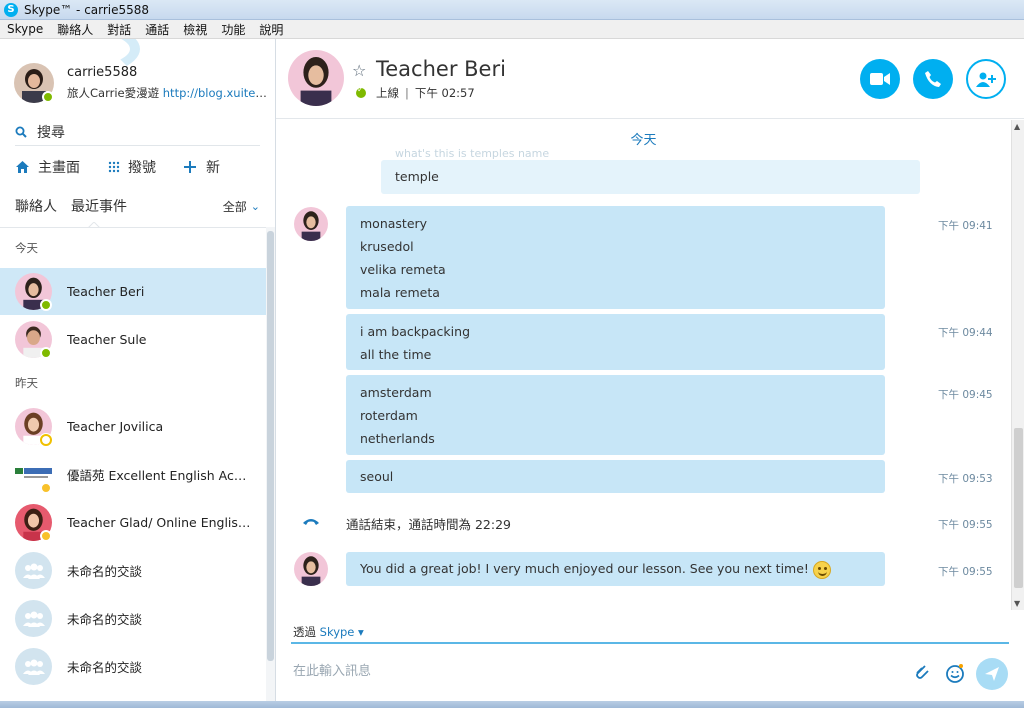 The height and width of the screenshot is (708, 1024). I want to click on tab-contacts: 聯絡人, so click(36, 206).